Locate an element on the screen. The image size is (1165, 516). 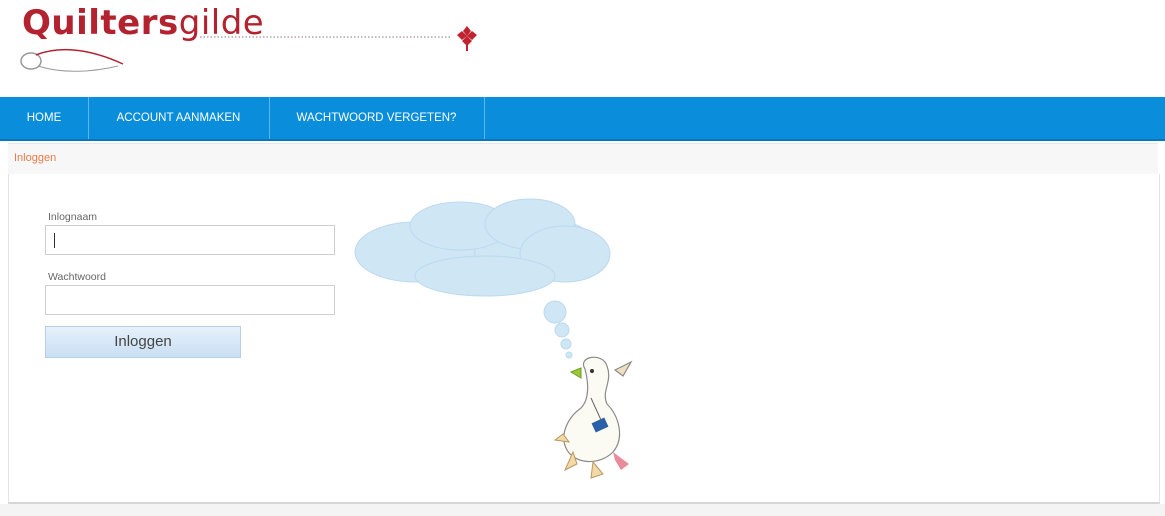
login-button: Inloggen is located at coordinates (143, 342).